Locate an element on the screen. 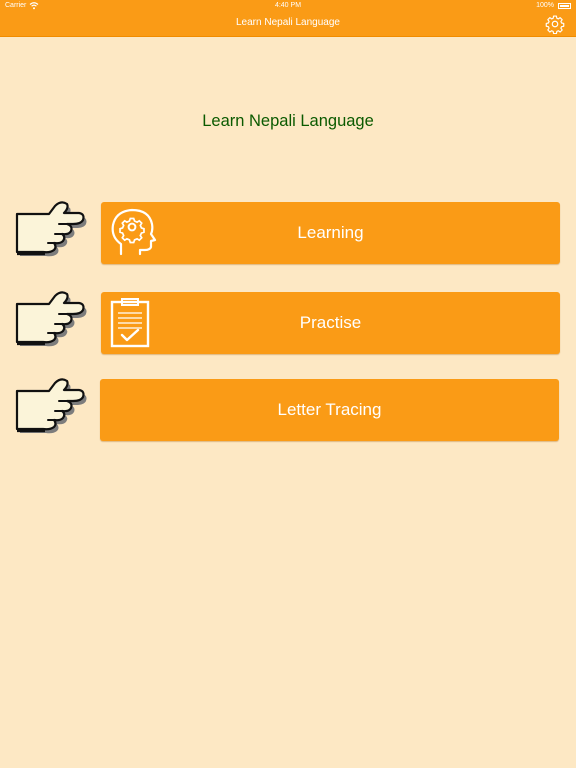 The width and height of the screenshot is (576, 768). page-title: Learn Nepali Language is located at coordinates (288, 121).